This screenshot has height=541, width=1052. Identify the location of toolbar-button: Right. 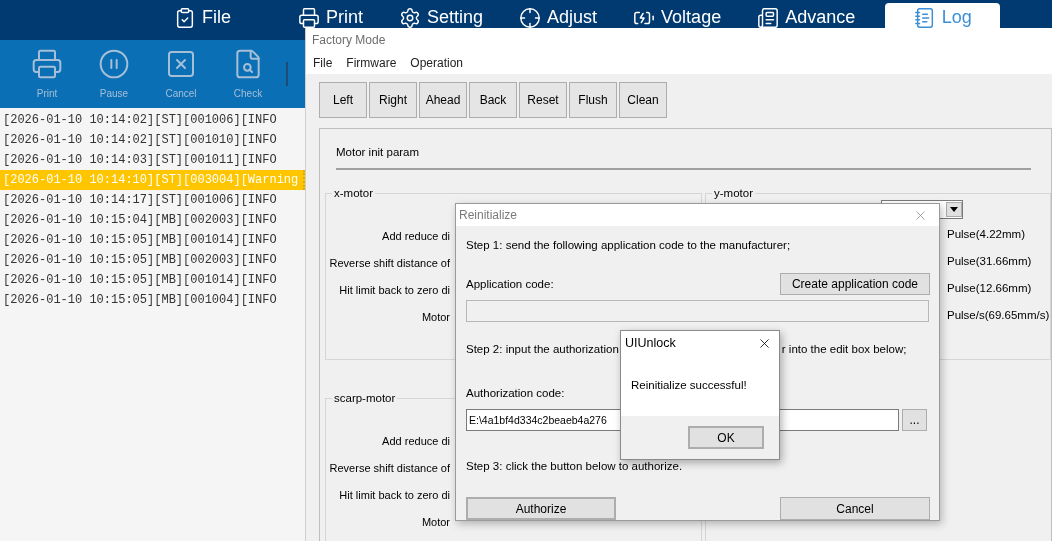
(393, 100).